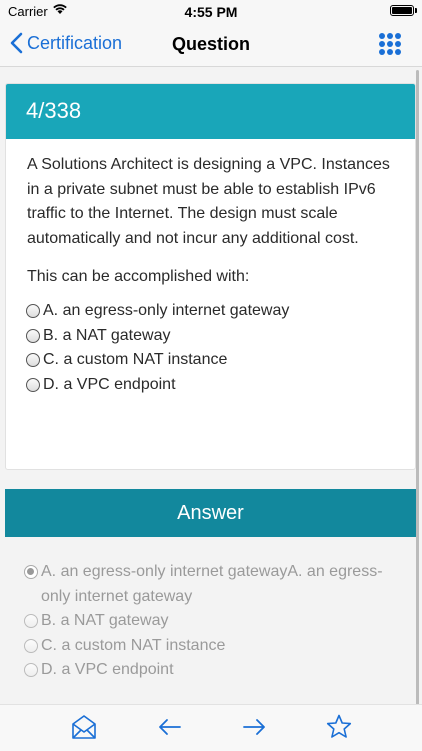  I want to click on chevron-left-icon, so click(16, 43).